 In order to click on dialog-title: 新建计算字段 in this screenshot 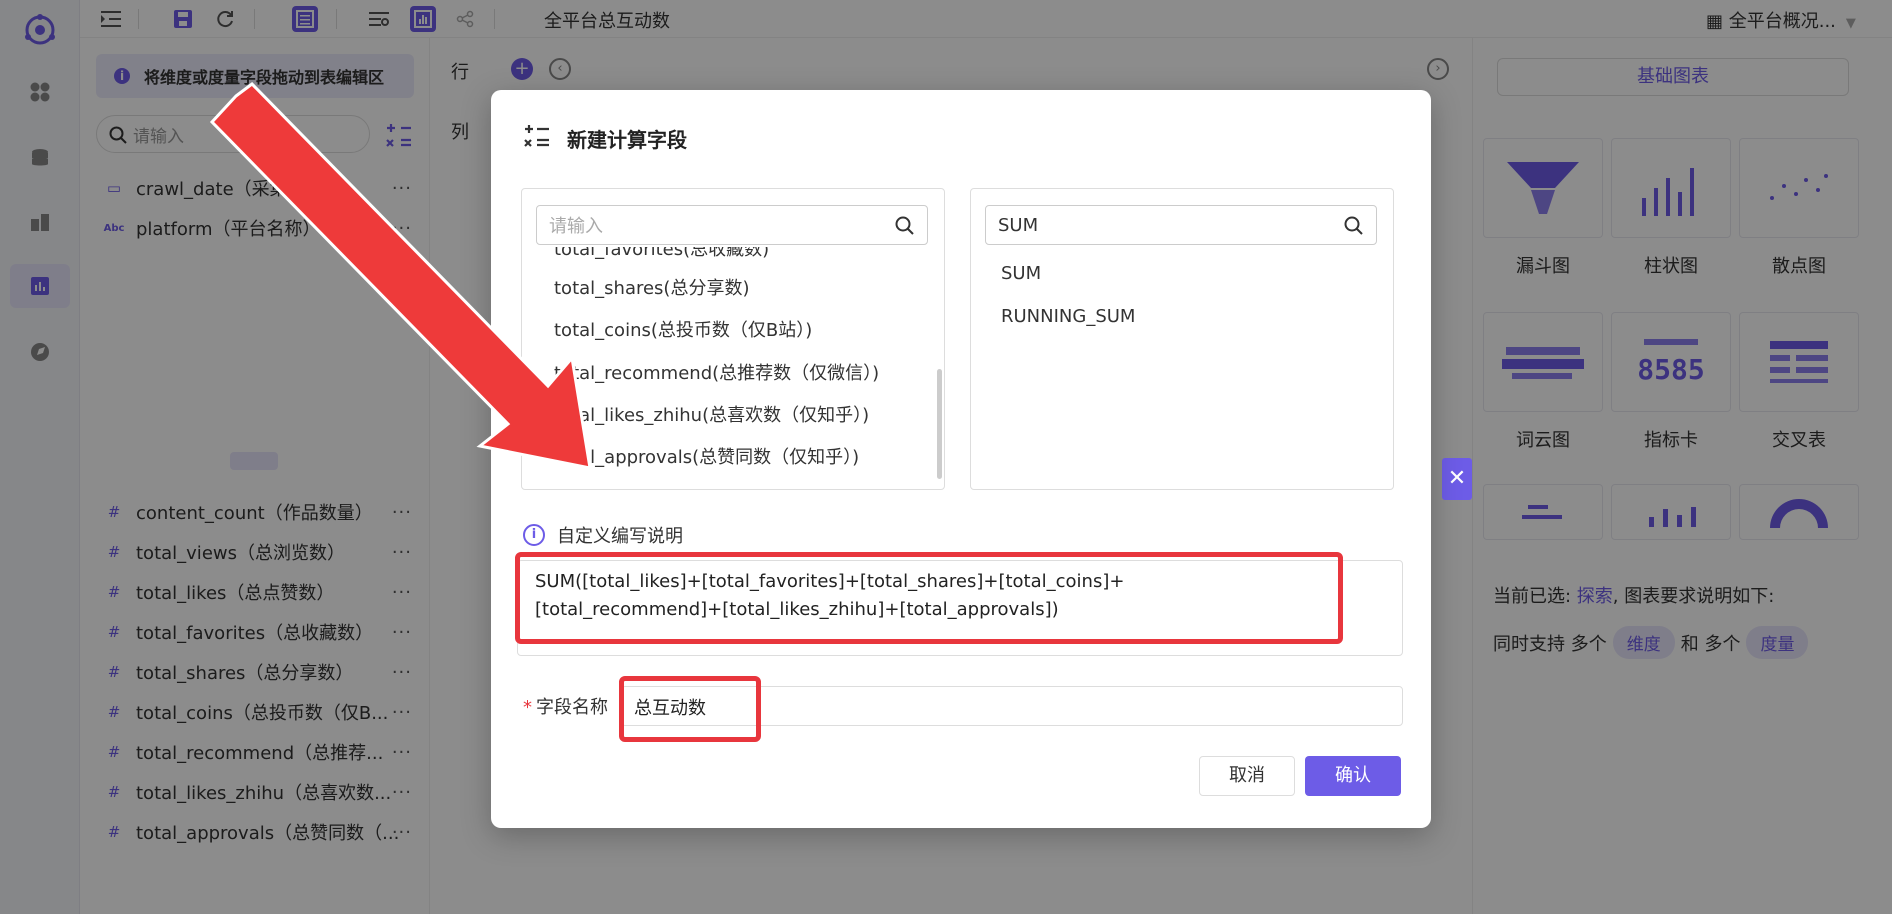, I will do `click(627, 140)`.